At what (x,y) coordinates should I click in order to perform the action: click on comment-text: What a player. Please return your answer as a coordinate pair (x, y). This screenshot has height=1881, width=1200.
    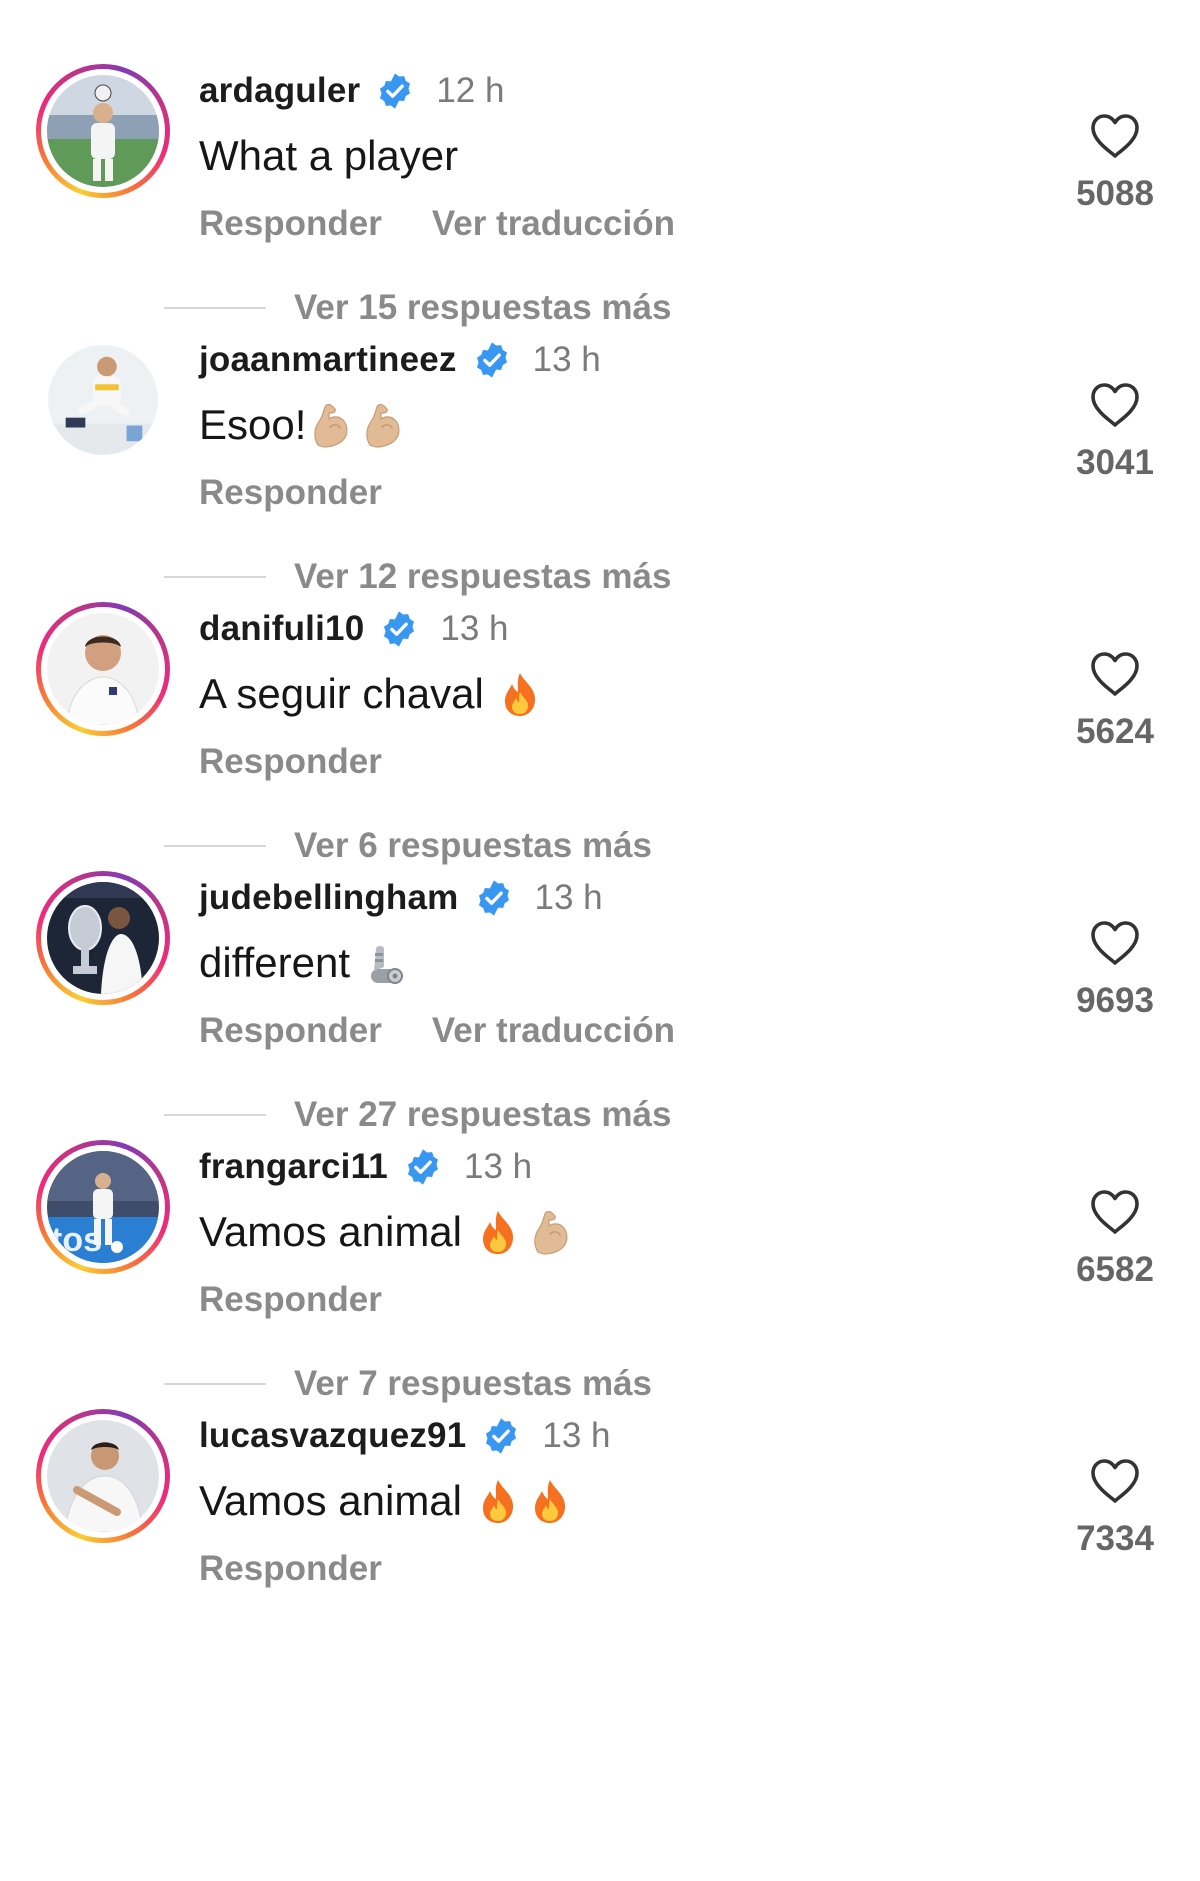
    Looking at the image, I should click on (329, 155).